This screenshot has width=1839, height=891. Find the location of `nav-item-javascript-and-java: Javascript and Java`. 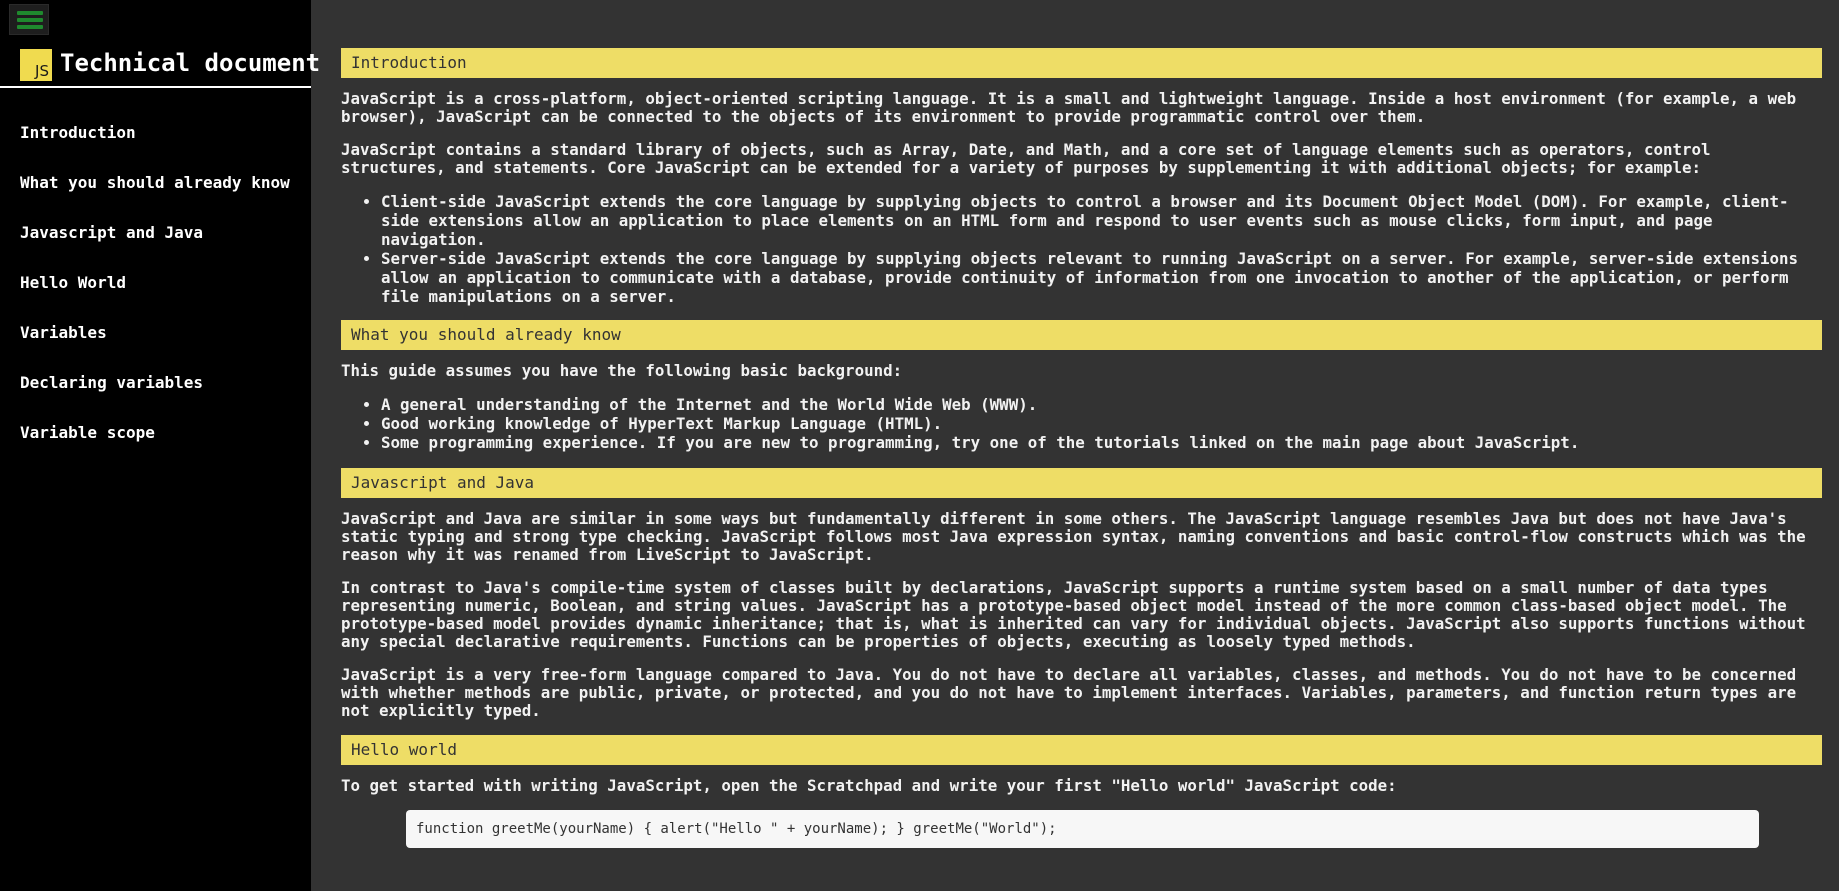

nav-item-javascript-and-java: Javascript and Java is located at coordinates (155, 245).